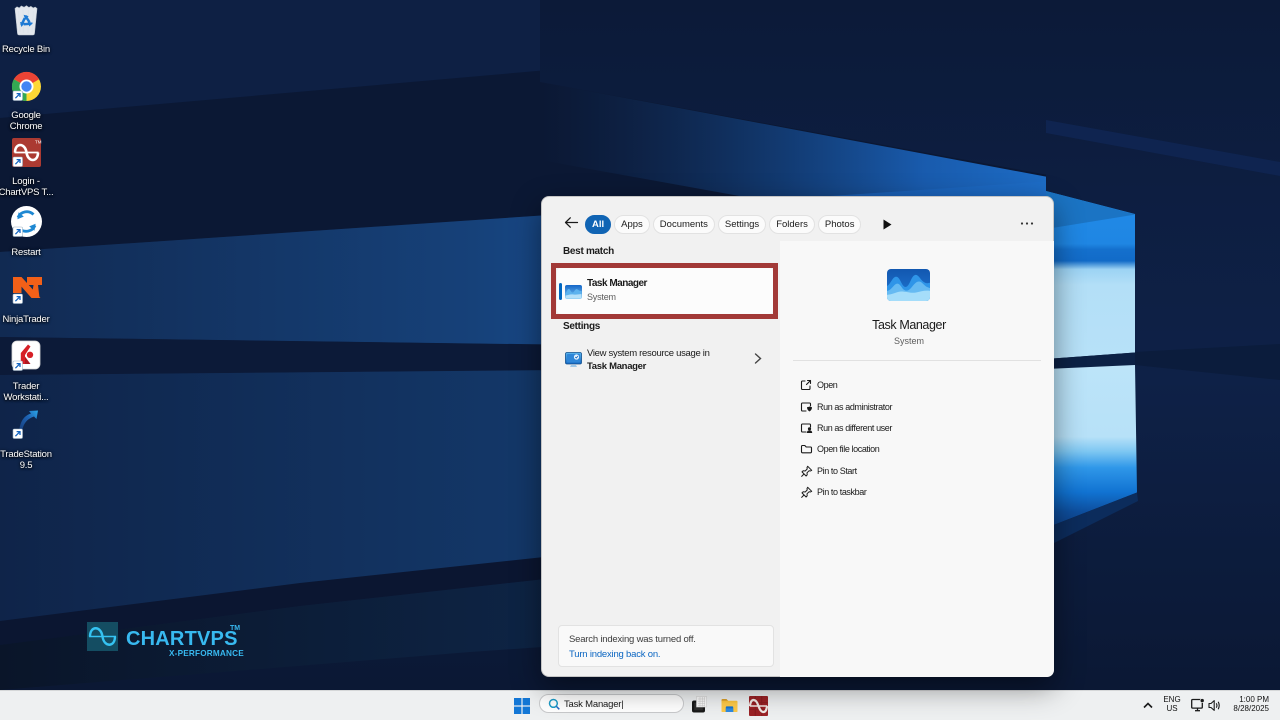  What do you see at coordinates (182, 639) in the screenshot?
I see `svg-text: CHARTVPS` at bounding box center [182, 639].